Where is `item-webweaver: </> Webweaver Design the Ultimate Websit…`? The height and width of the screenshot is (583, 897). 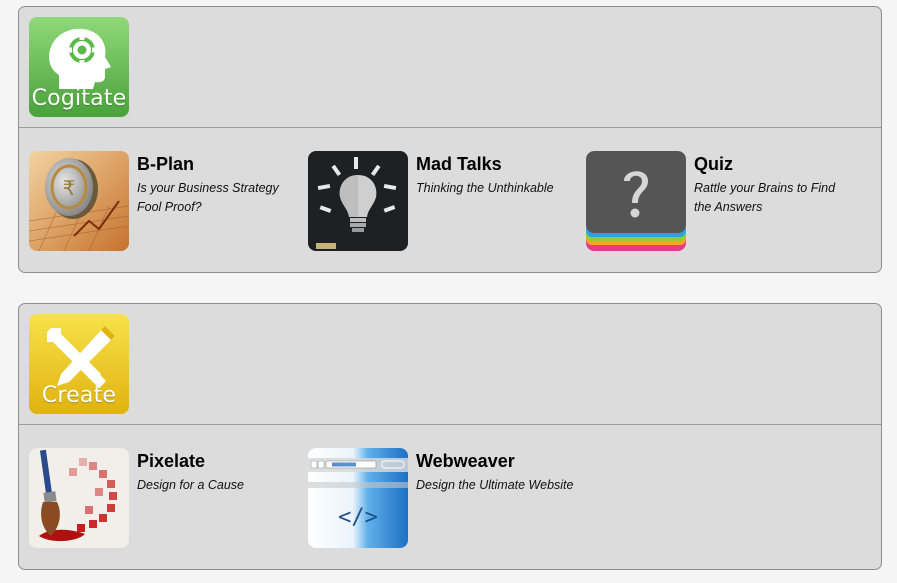
item-webweaver: </> Webweaver Design the Ultimate Websit… is located at coordinates (443, 499).